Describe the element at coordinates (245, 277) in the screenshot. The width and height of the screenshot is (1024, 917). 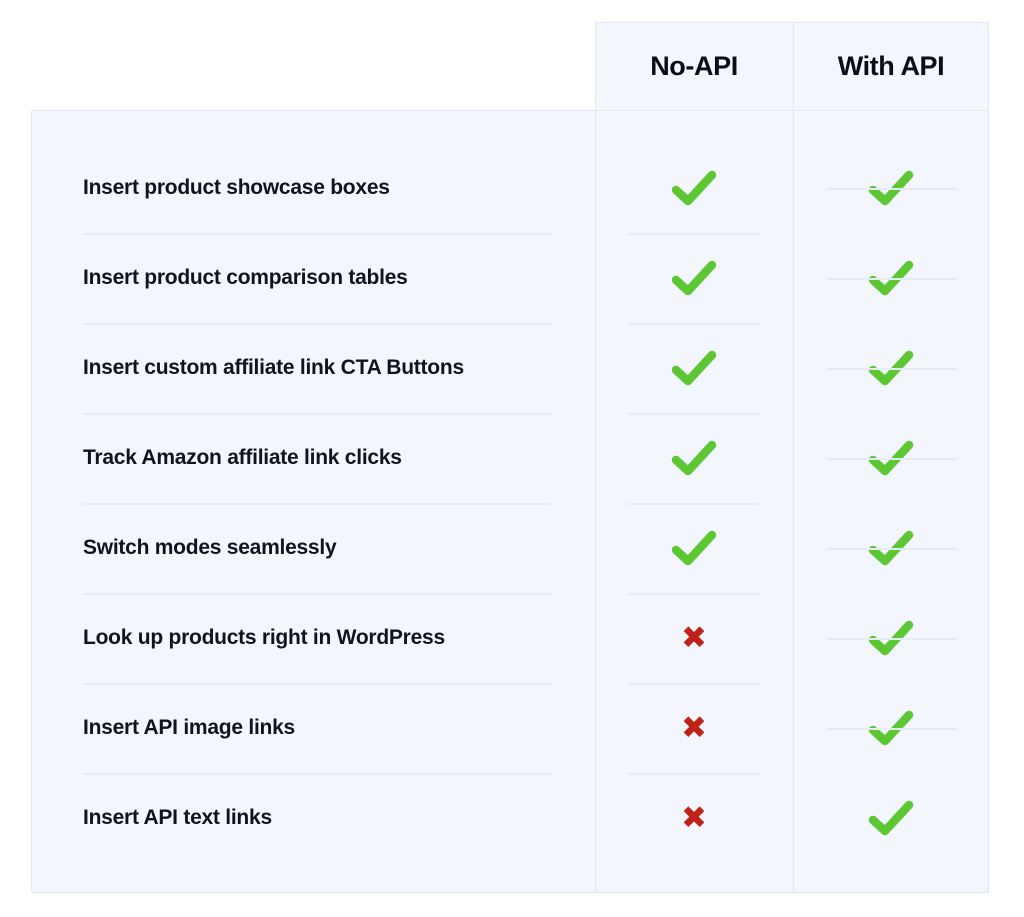
I see `row-label: Insert product comparison tables` at that location.